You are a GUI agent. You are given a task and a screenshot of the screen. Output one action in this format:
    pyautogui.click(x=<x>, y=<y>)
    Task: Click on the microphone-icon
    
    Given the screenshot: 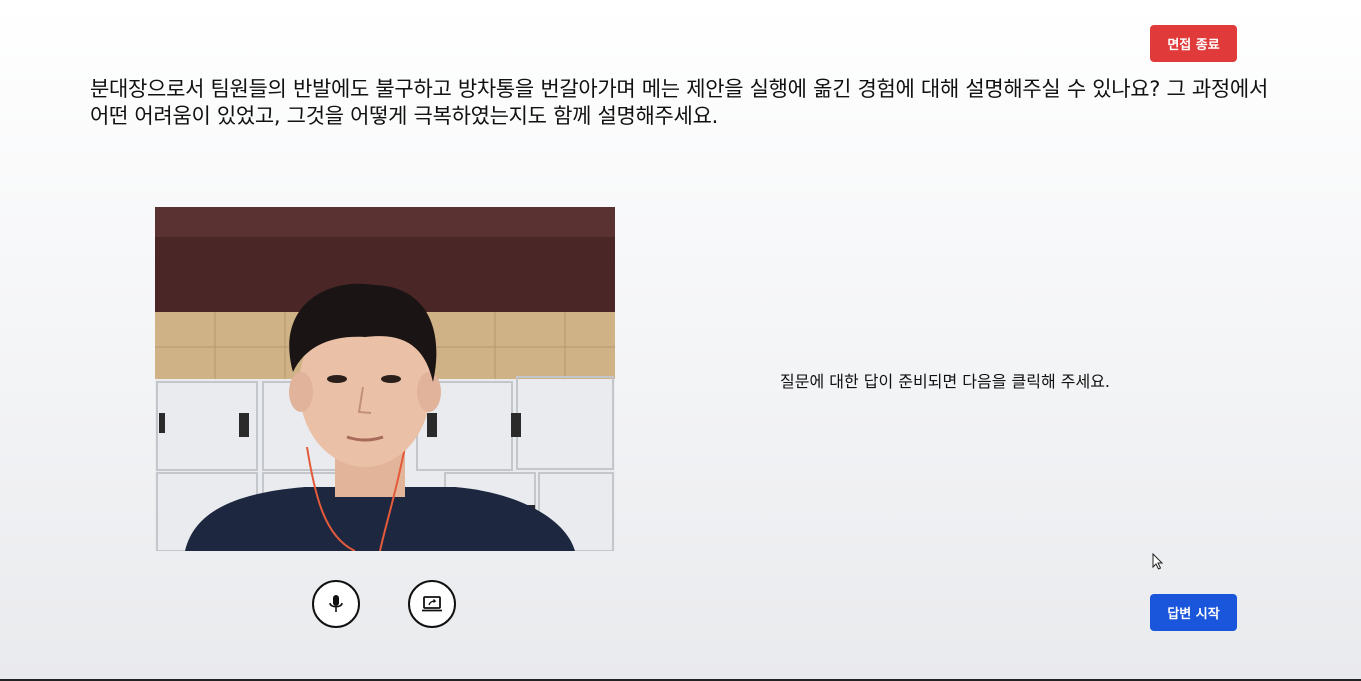 What is the action you would take?
    pyautogui.click(x=336, y=603)
    